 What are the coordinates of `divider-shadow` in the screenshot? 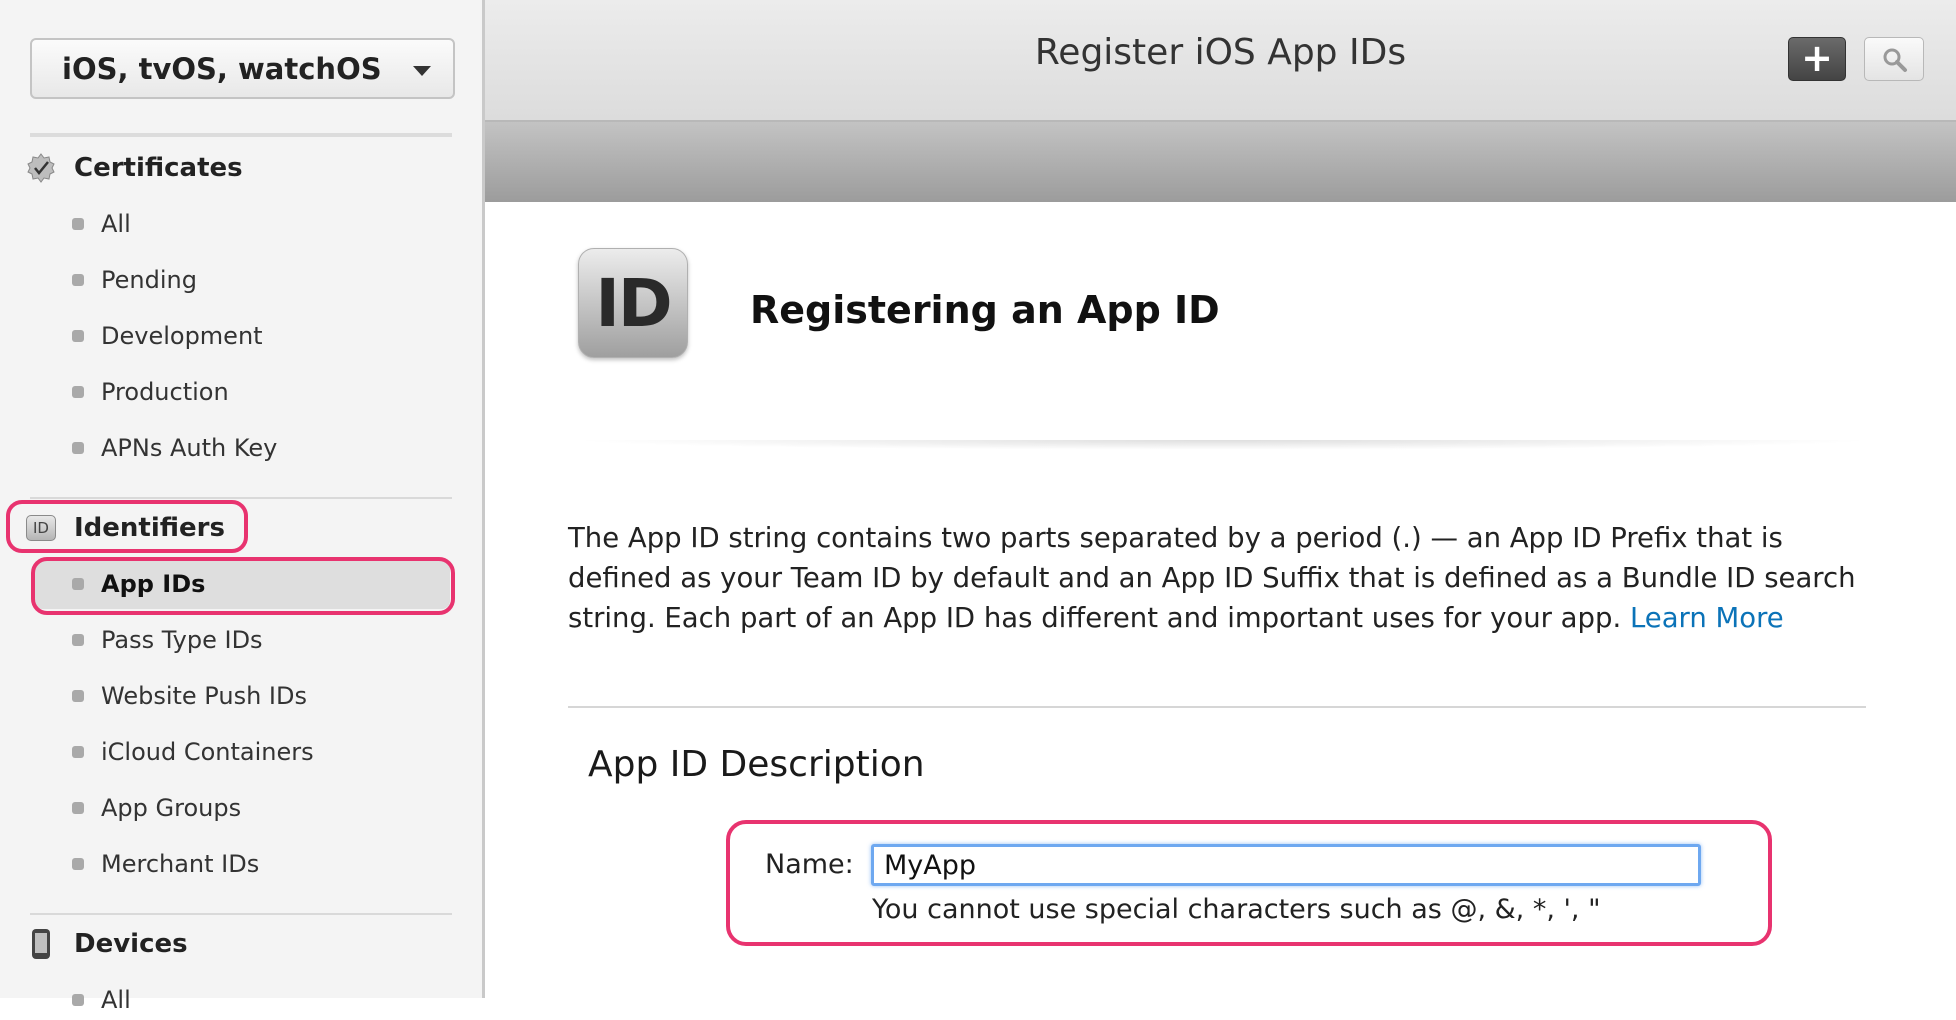 It's located at (1223, 445).